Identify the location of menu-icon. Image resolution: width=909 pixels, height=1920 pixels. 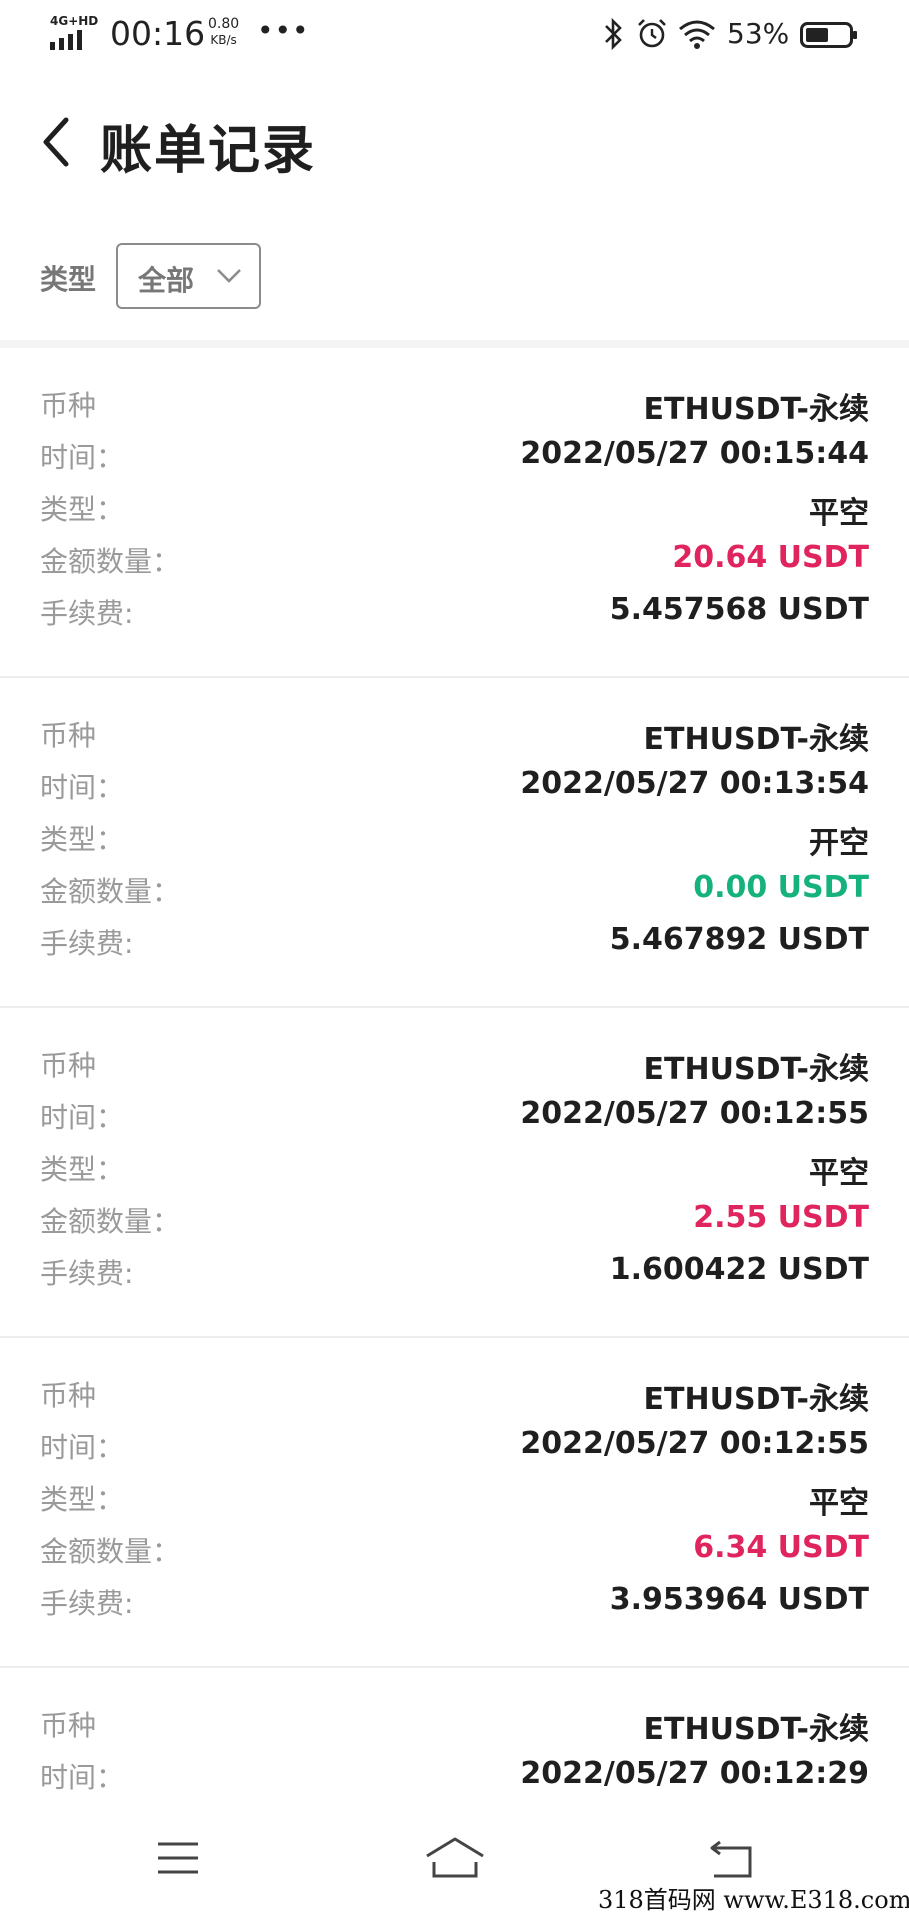
(178, 1858).